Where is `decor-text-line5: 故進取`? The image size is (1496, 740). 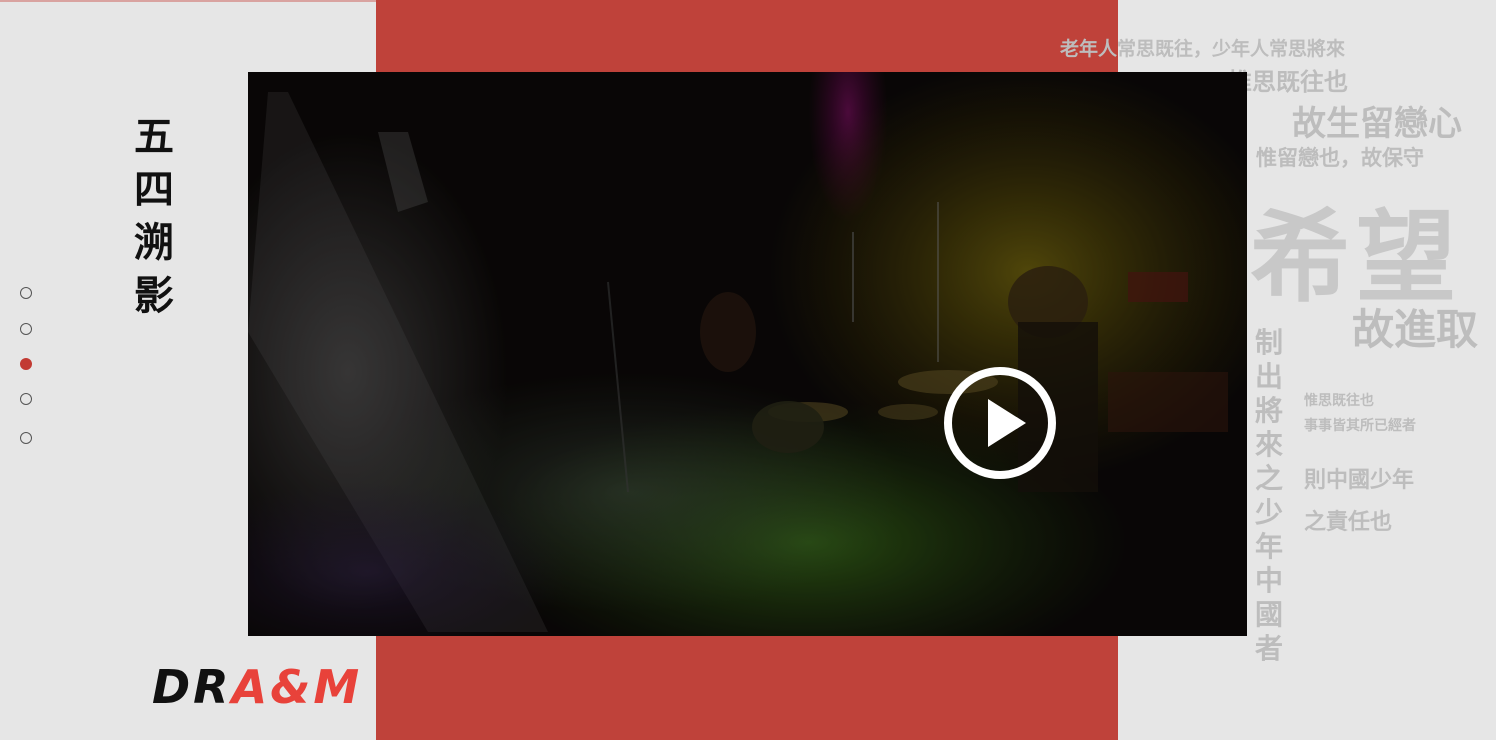
decor-text-line5: 故進取 is located at coordinates (1415, 329).